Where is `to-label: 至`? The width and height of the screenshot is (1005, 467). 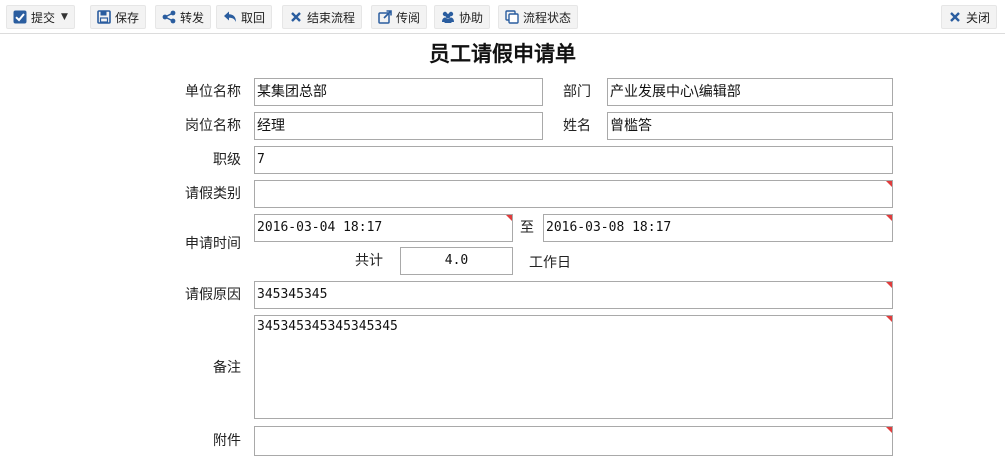 to-label: 至 is located at coordinates (527, 228).